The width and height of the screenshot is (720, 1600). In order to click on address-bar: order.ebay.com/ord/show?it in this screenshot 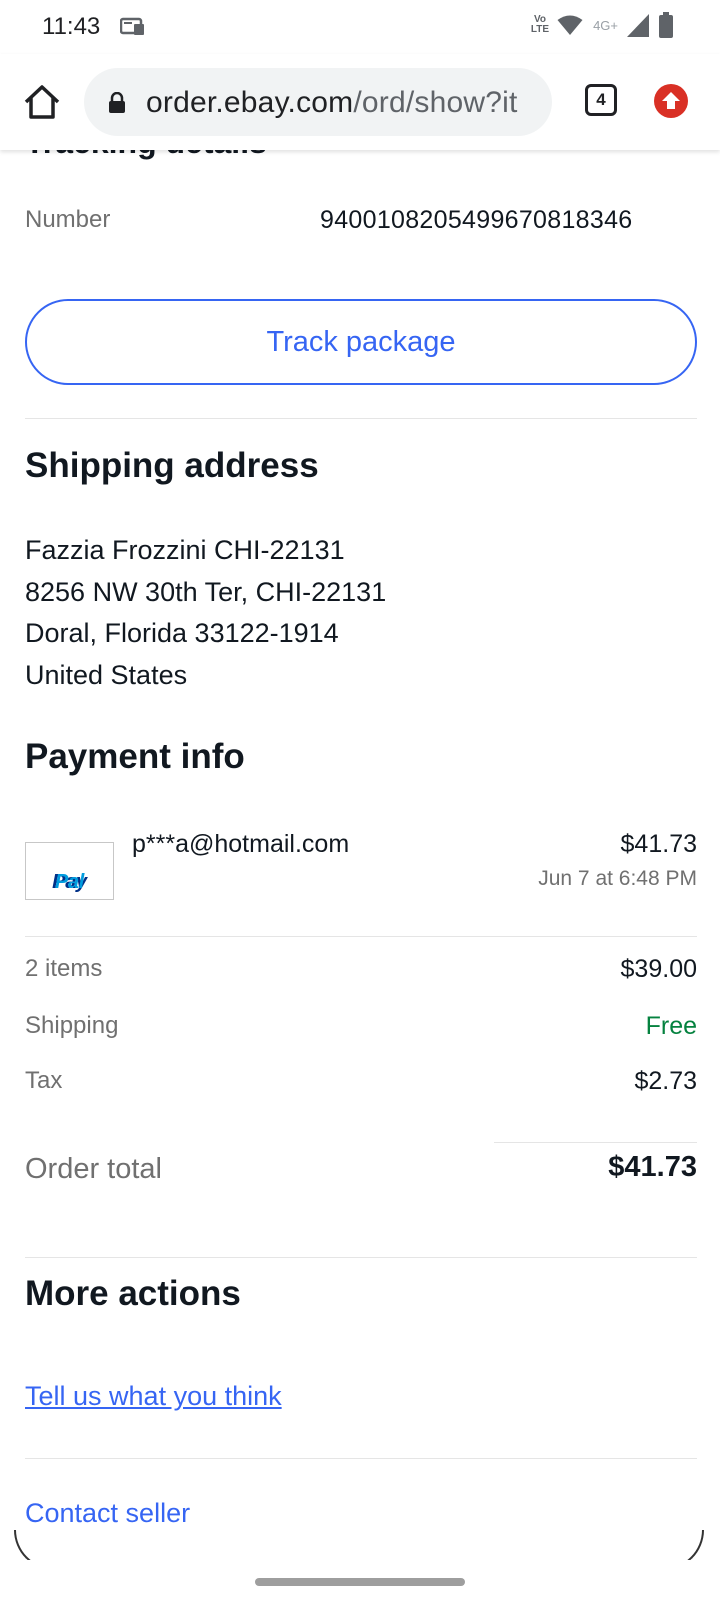, I will do `click(318, 102)`.